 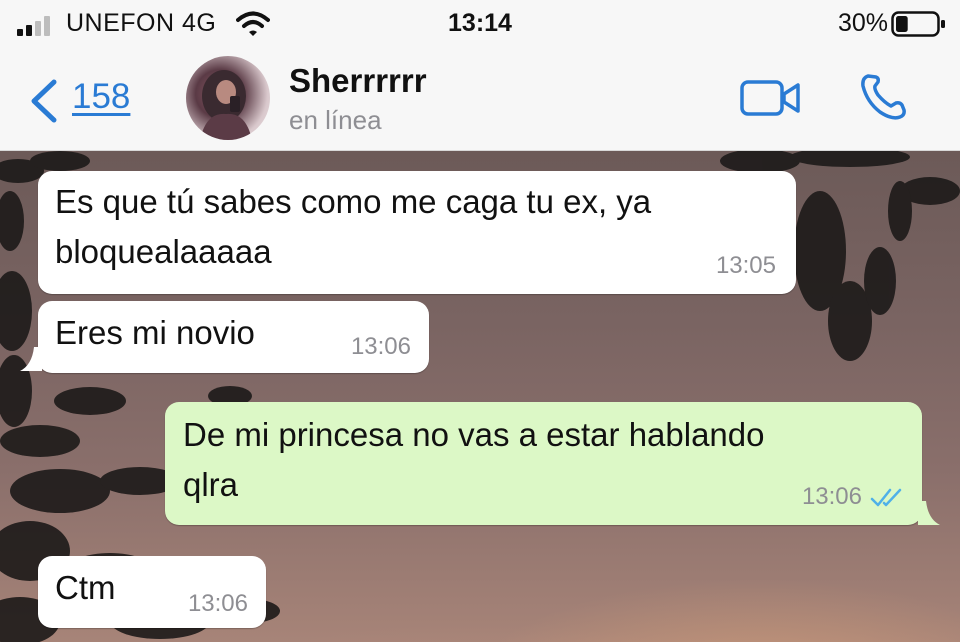 What do you see at coordinates (745, 265) in the screenshot?
I see `message-time: 13:05` at bounding box center [745, 265].